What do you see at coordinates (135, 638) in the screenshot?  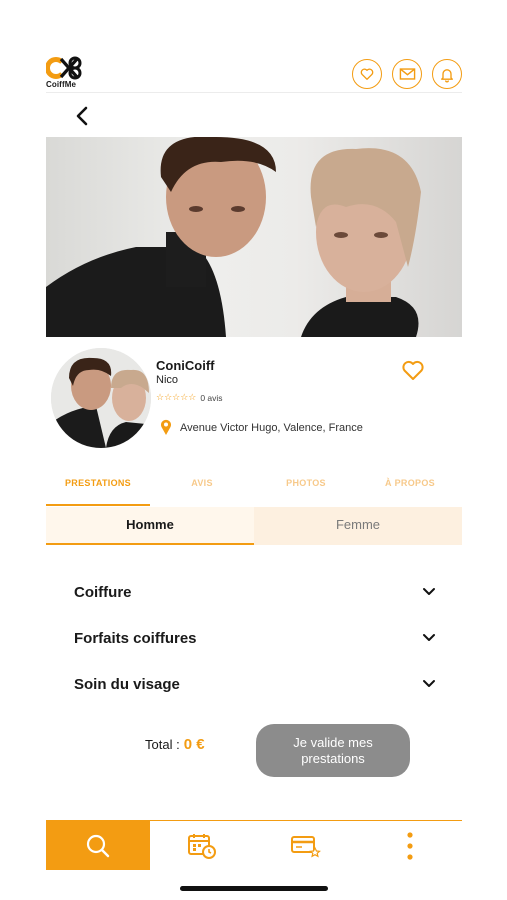 I see `category-label: Forfaits coiffures` at bounding box center [135, 638].